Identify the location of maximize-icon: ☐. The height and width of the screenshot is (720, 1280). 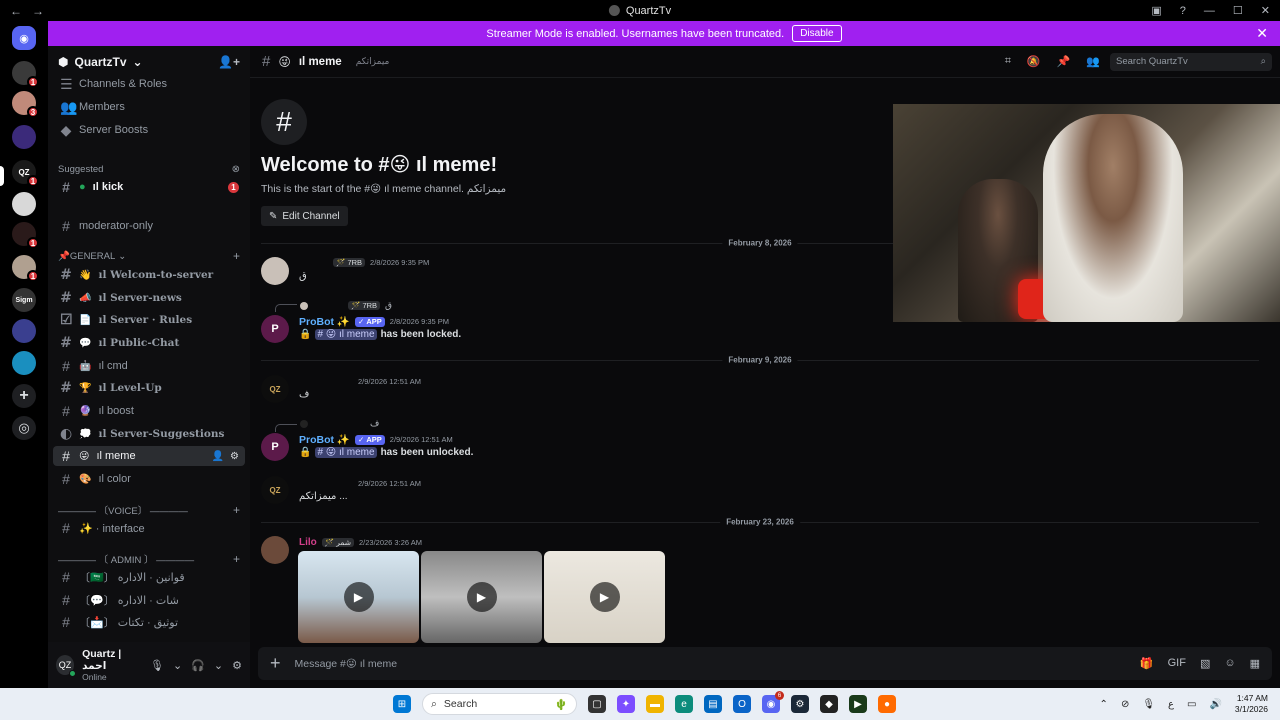
(1238, 10).